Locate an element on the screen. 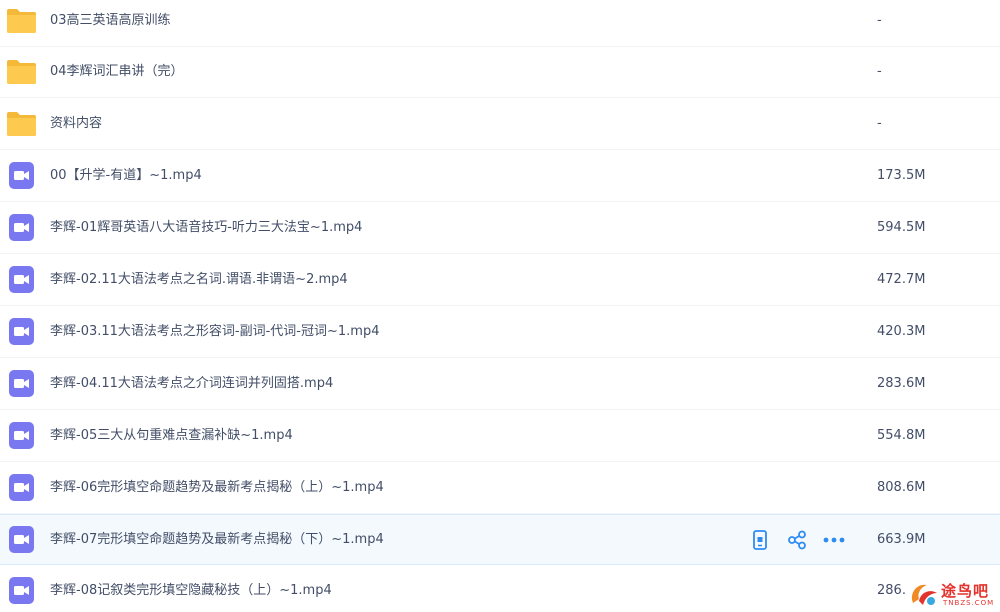 The width and height of the screenshot is (1000, 612). file-name: 李辉-03.11大语法考点之形容词-副词-代词-冠词~1.mp4 is located at coordinates (214, 332).